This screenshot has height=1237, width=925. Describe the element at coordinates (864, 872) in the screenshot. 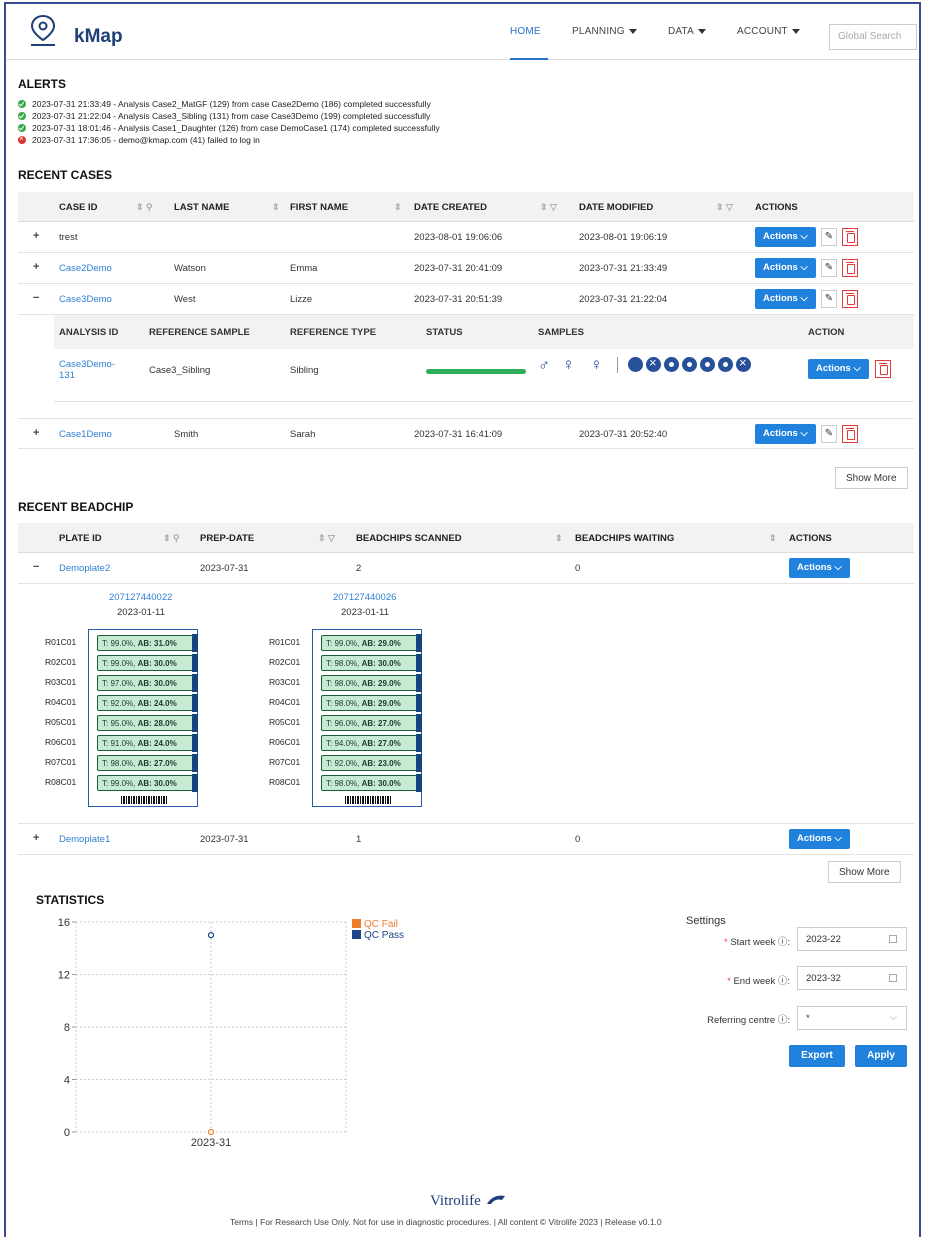

I see `beadchip-show-more-button: Show More` at that location.